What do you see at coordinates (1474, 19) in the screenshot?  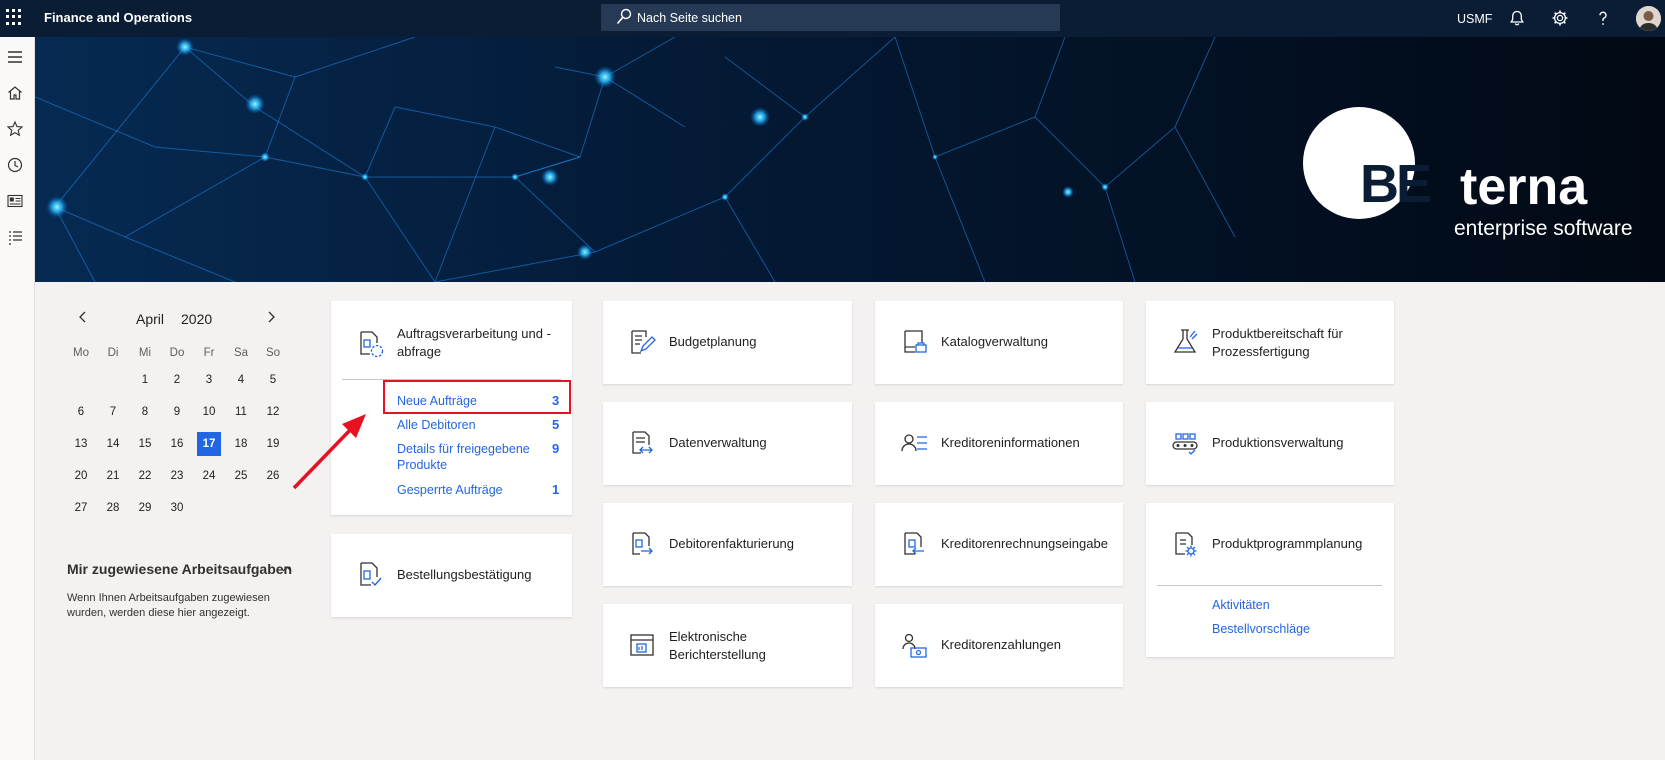 I see `company-picker: USMF` at bounding box center [1474, 19].